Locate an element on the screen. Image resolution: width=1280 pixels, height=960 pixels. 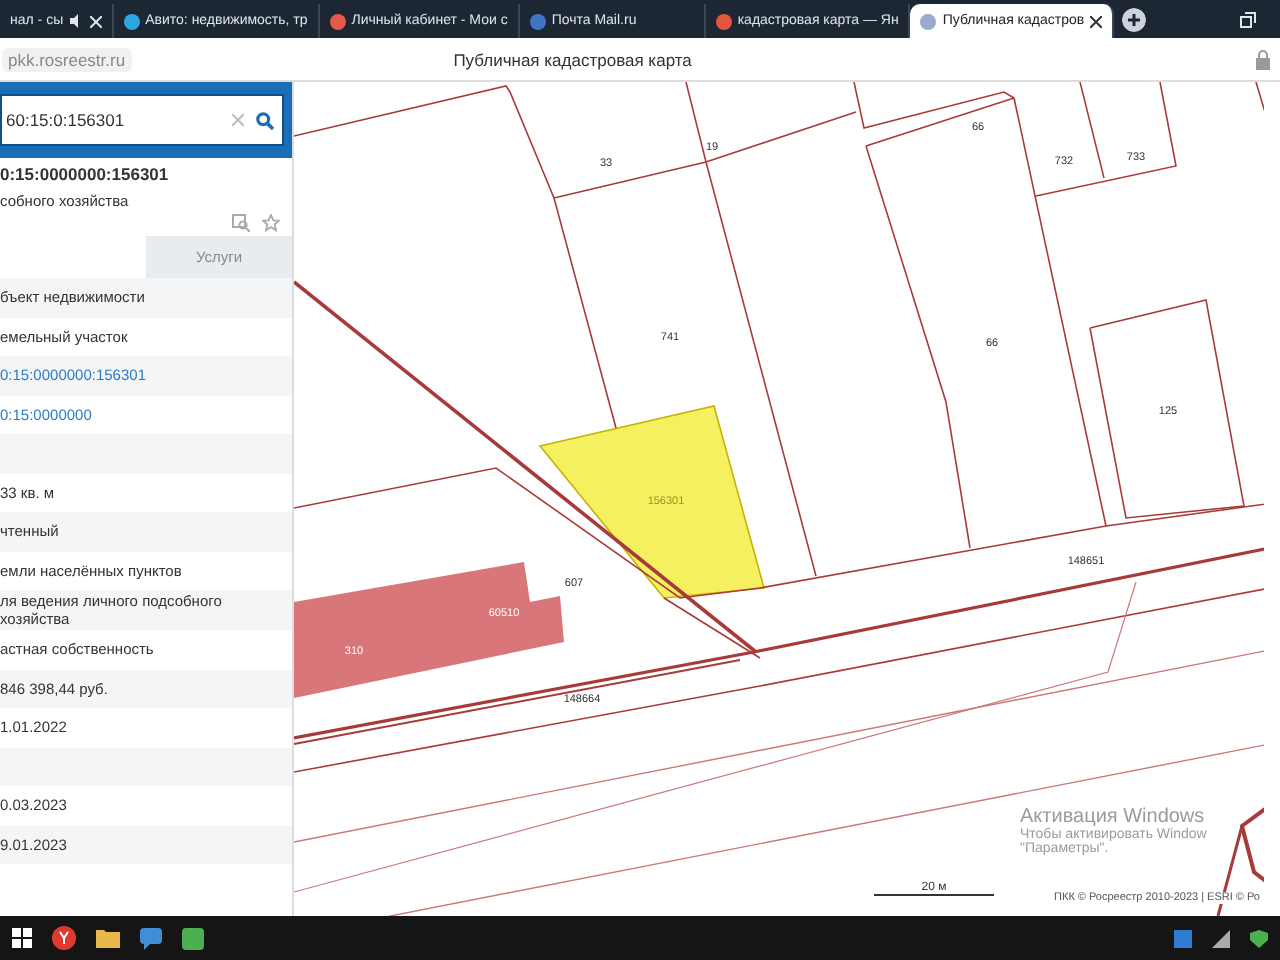
search-field: 60:15:0:156301 is located at coordinates (142, 120).